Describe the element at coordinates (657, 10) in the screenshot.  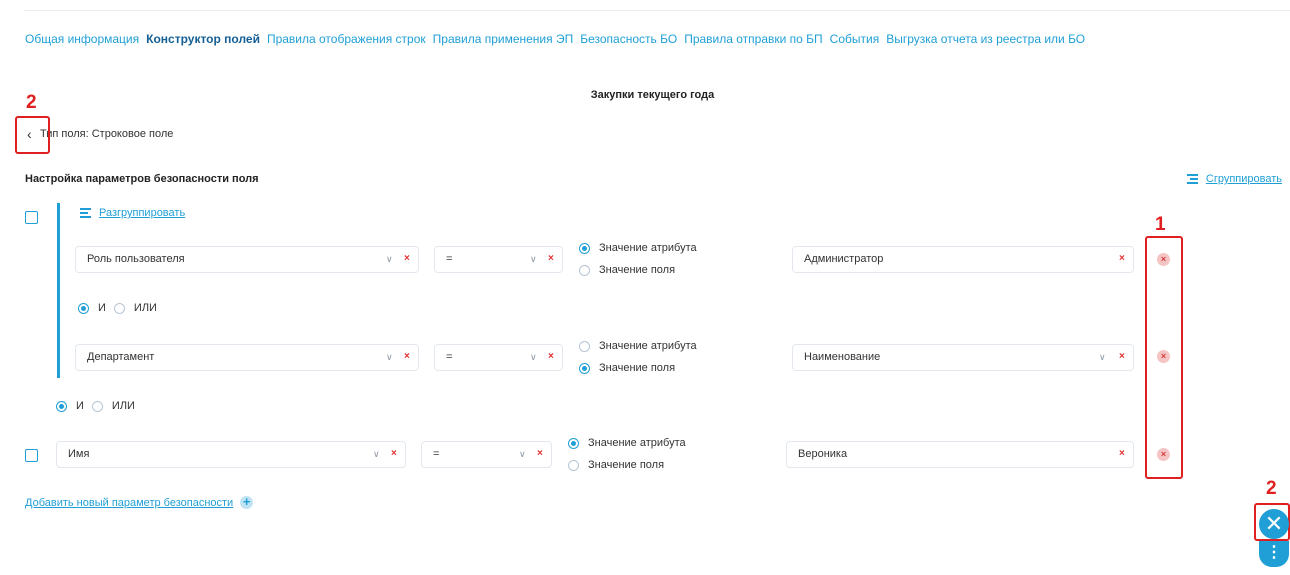
I see `top-divider` at that location.